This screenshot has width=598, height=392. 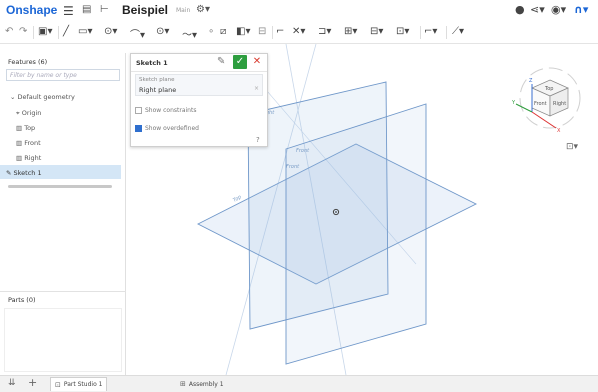 I want to click on feature-filter-input: Filter by name or type, so click(x=63, y=75).